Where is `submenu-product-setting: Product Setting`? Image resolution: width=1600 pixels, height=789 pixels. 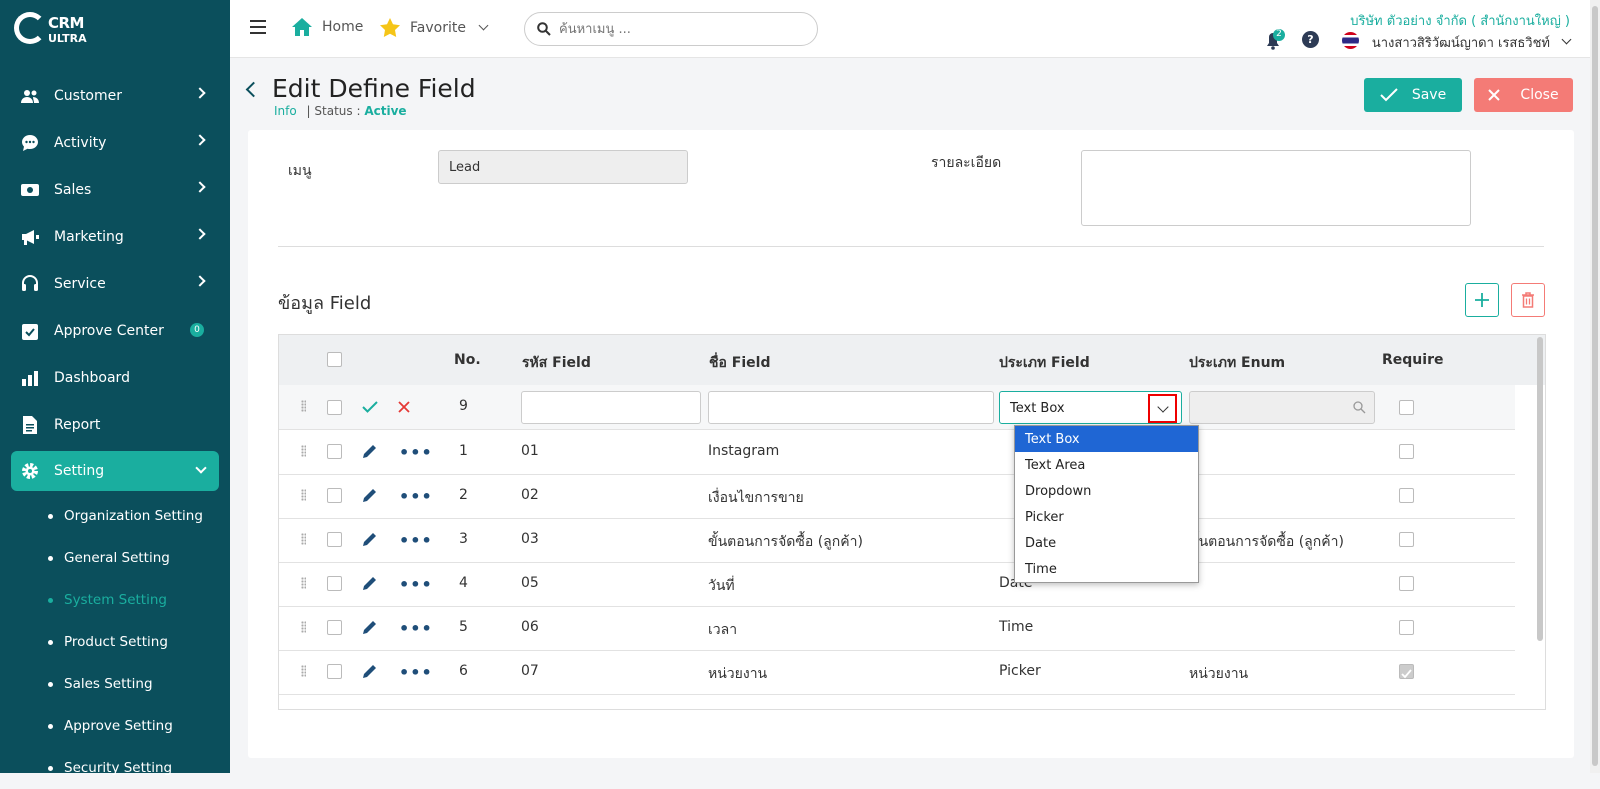
submenu-product-setting: Product Setting is located at coordinates (139, 642).